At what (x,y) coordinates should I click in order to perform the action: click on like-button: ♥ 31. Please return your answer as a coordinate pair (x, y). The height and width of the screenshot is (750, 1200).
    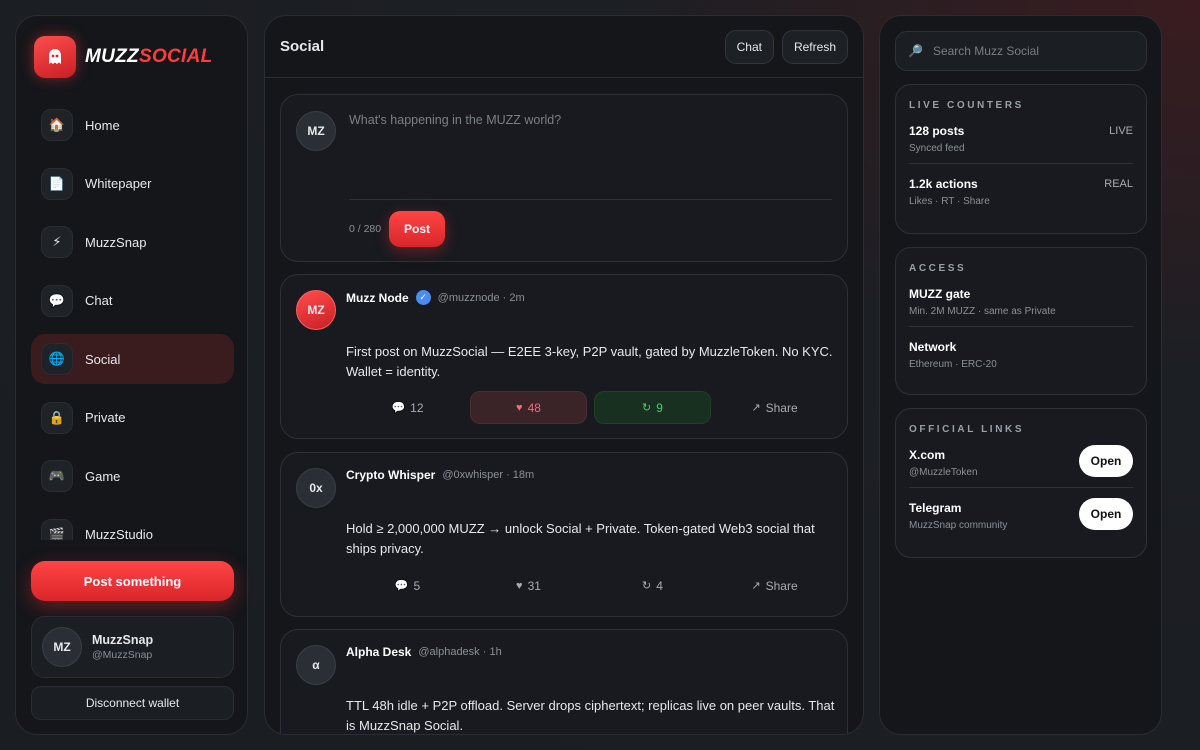
    Looking at the image, I should click on (528, 585).